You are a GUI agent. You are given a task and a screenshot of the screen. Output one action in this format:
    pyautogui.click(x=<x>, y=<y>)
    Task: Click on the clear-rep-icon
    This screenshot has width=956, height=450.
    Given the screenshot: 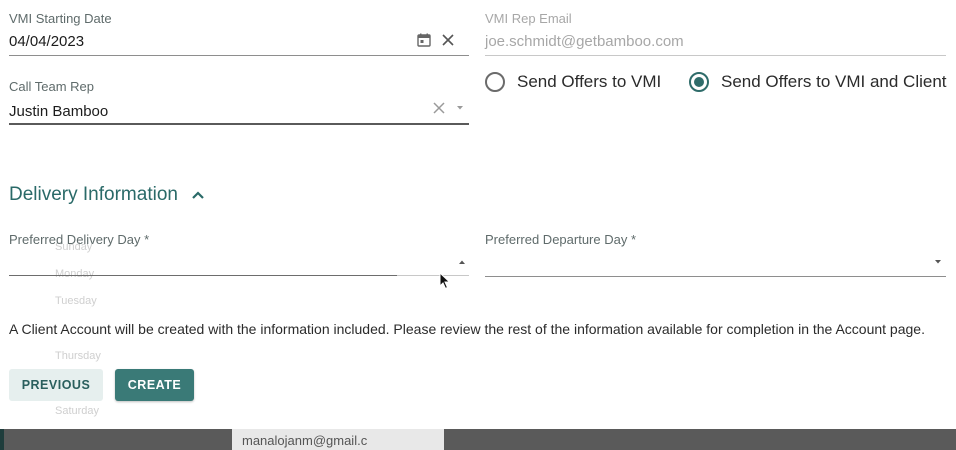 What is the action you would take?
    pyautogui.click(x=439, y=108)
    